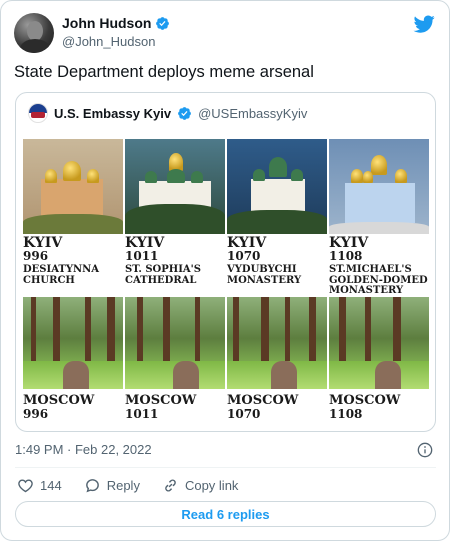 This screenshot has width=450, height=541. What do you see at coordinates (211, 485) in the screenshot?
I see `copy-link-label: Copy link` at bounding box center [211, 485].